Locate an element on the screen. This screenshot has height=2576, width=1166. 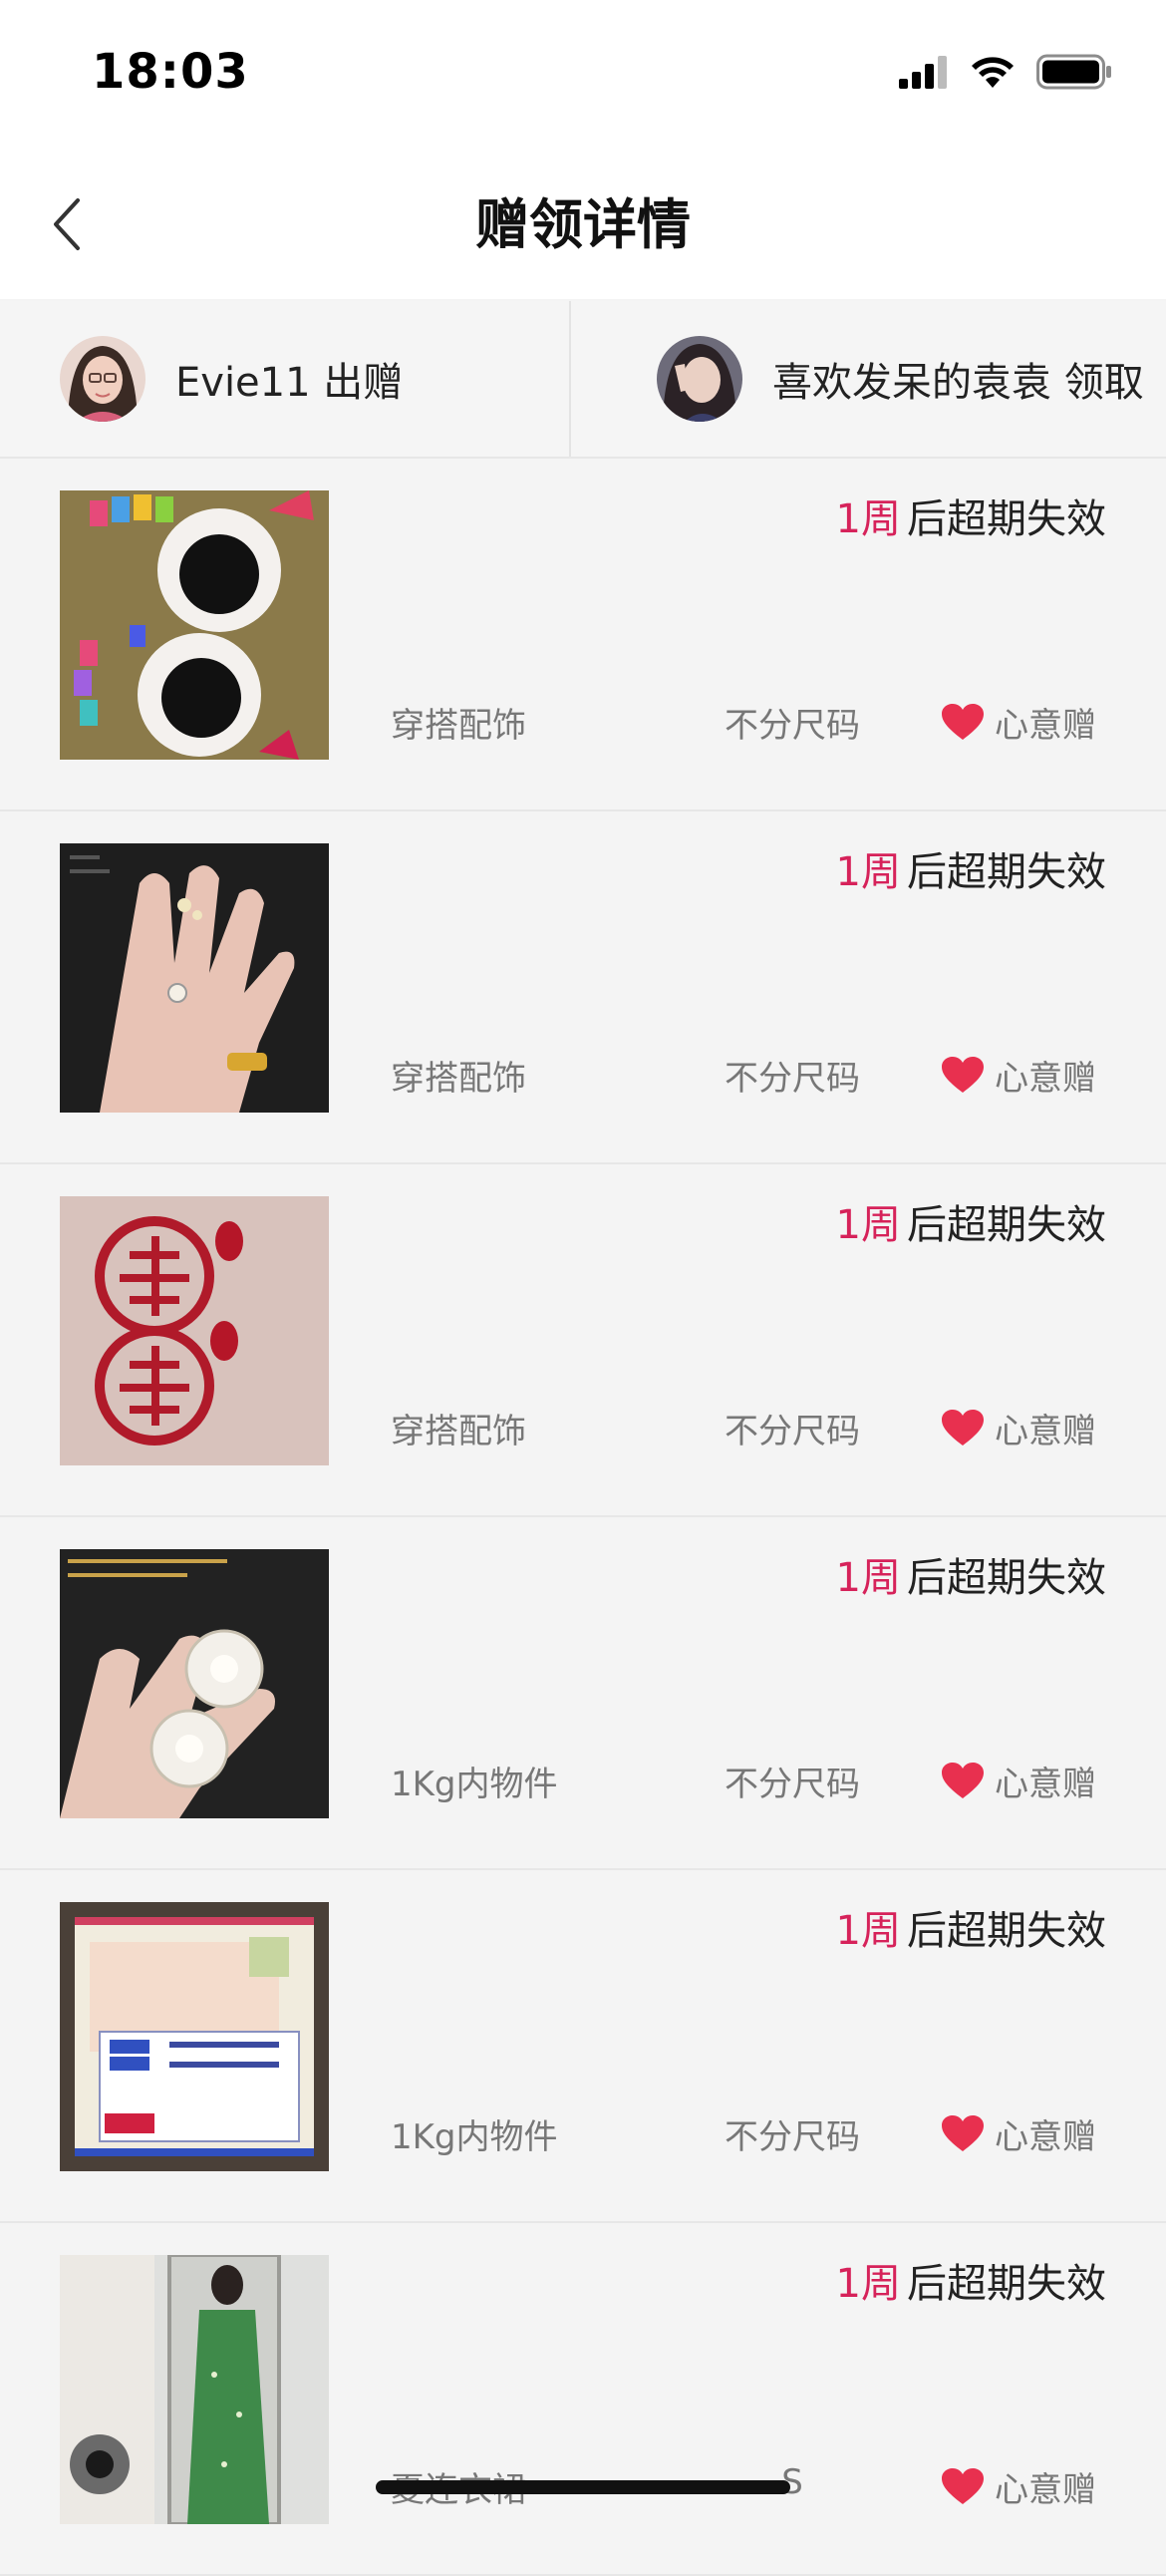
status-bar: 18:03 is located at coordinates (583, 75).